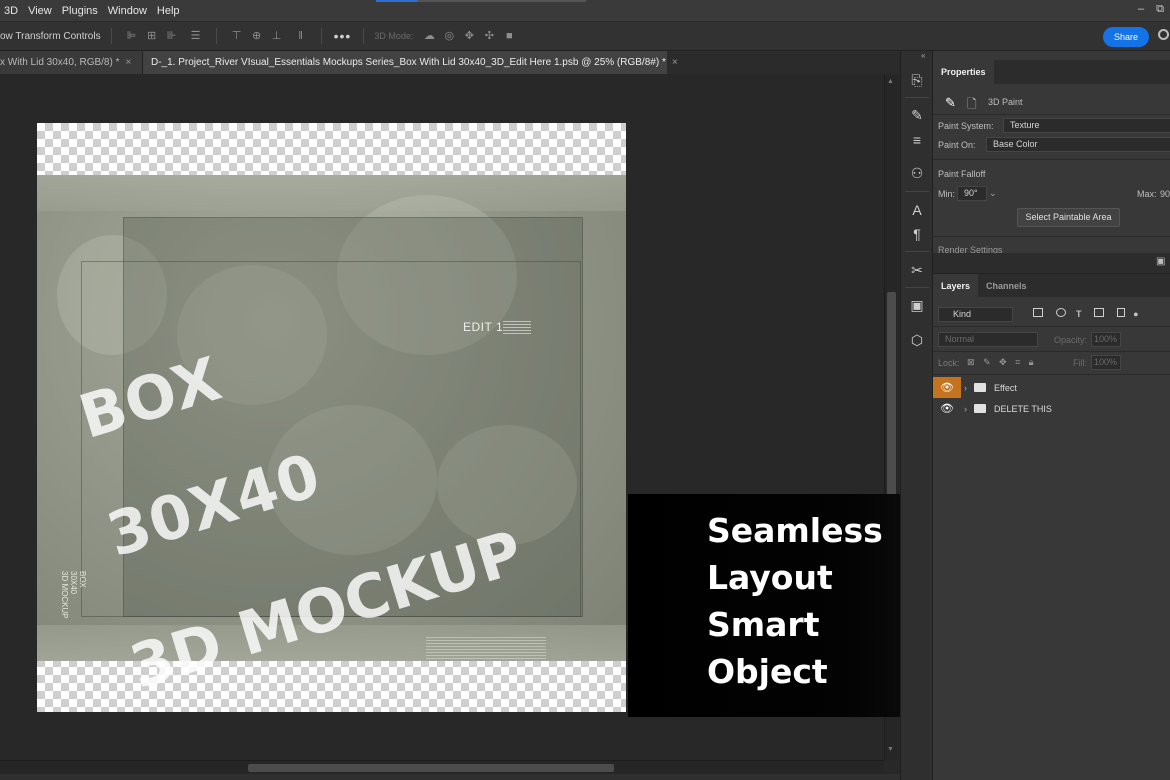 This screenshot has width=1170, height=780. What do you see at coordinates (1165, 194) in the screenshot?
I see `max-value: 90` at bounding box center [1165, 194].